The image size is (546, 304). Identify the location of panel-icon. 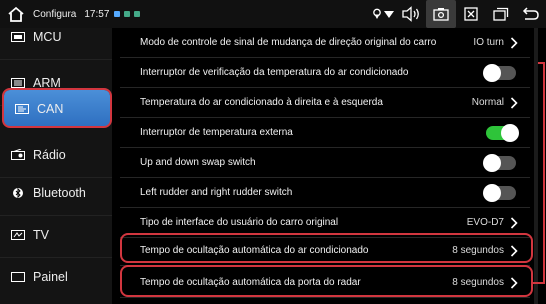
(18, 277).